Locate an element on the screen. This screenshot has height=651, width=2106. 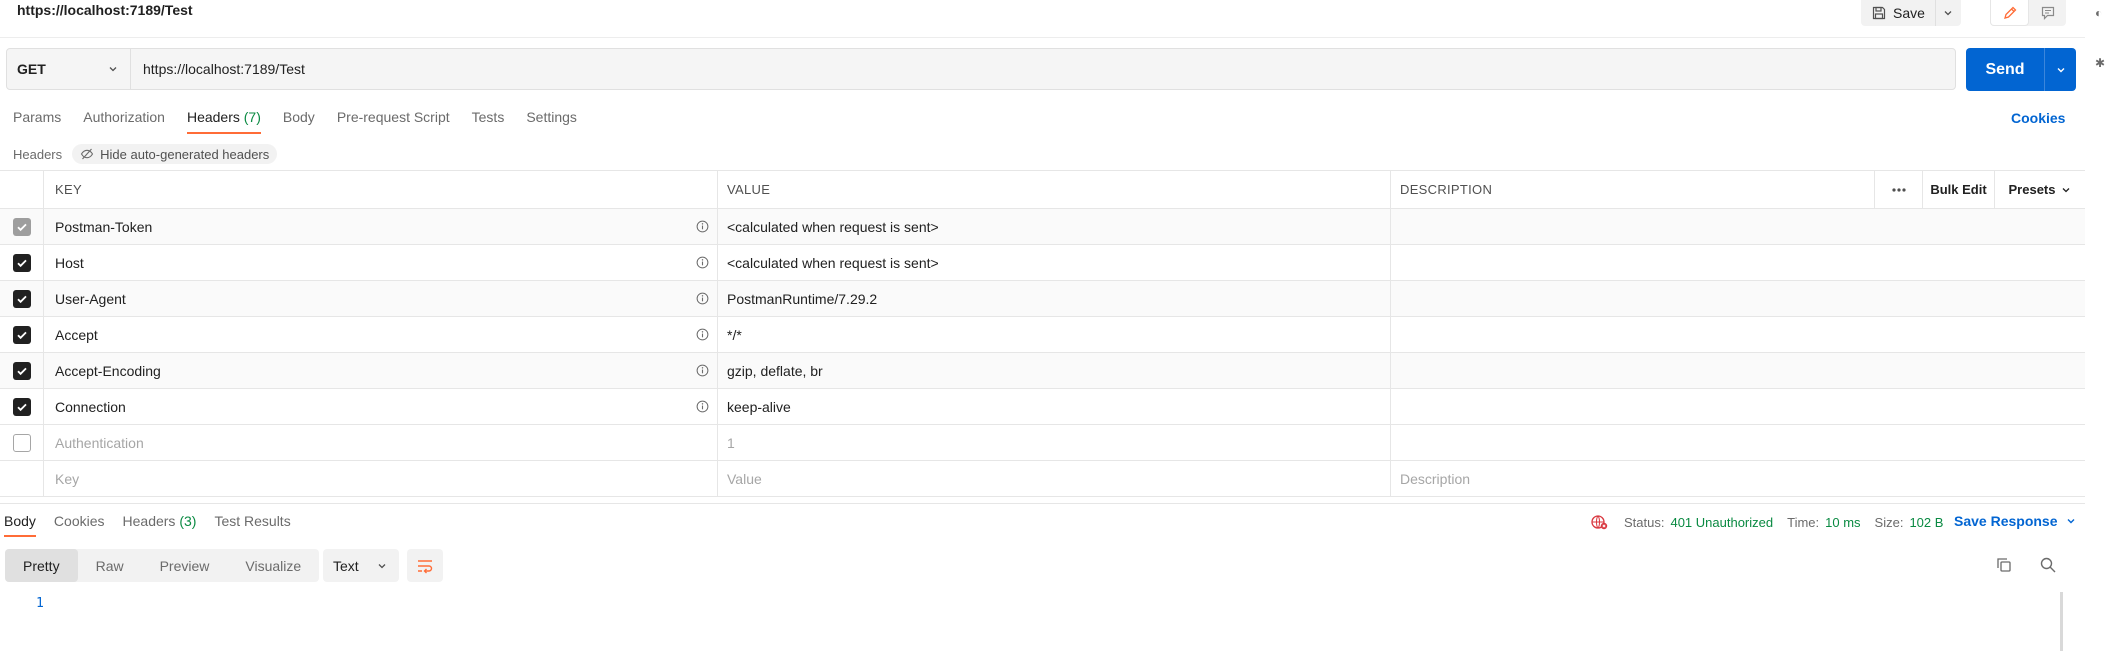
wrap-lines-icon is located at coordinates (425, 566).